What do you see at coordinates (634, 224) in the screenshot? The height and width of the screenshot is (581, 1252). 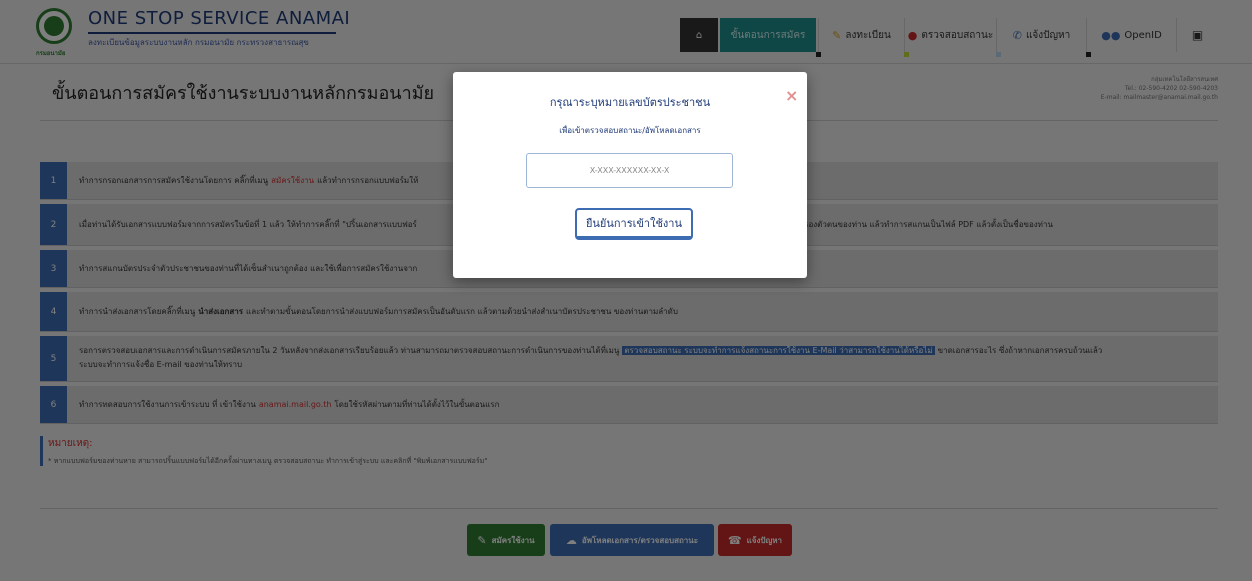 I see `confirm-login-button: ยืนยันการเข้าใช้งาน` at bounding box center [634, 224].